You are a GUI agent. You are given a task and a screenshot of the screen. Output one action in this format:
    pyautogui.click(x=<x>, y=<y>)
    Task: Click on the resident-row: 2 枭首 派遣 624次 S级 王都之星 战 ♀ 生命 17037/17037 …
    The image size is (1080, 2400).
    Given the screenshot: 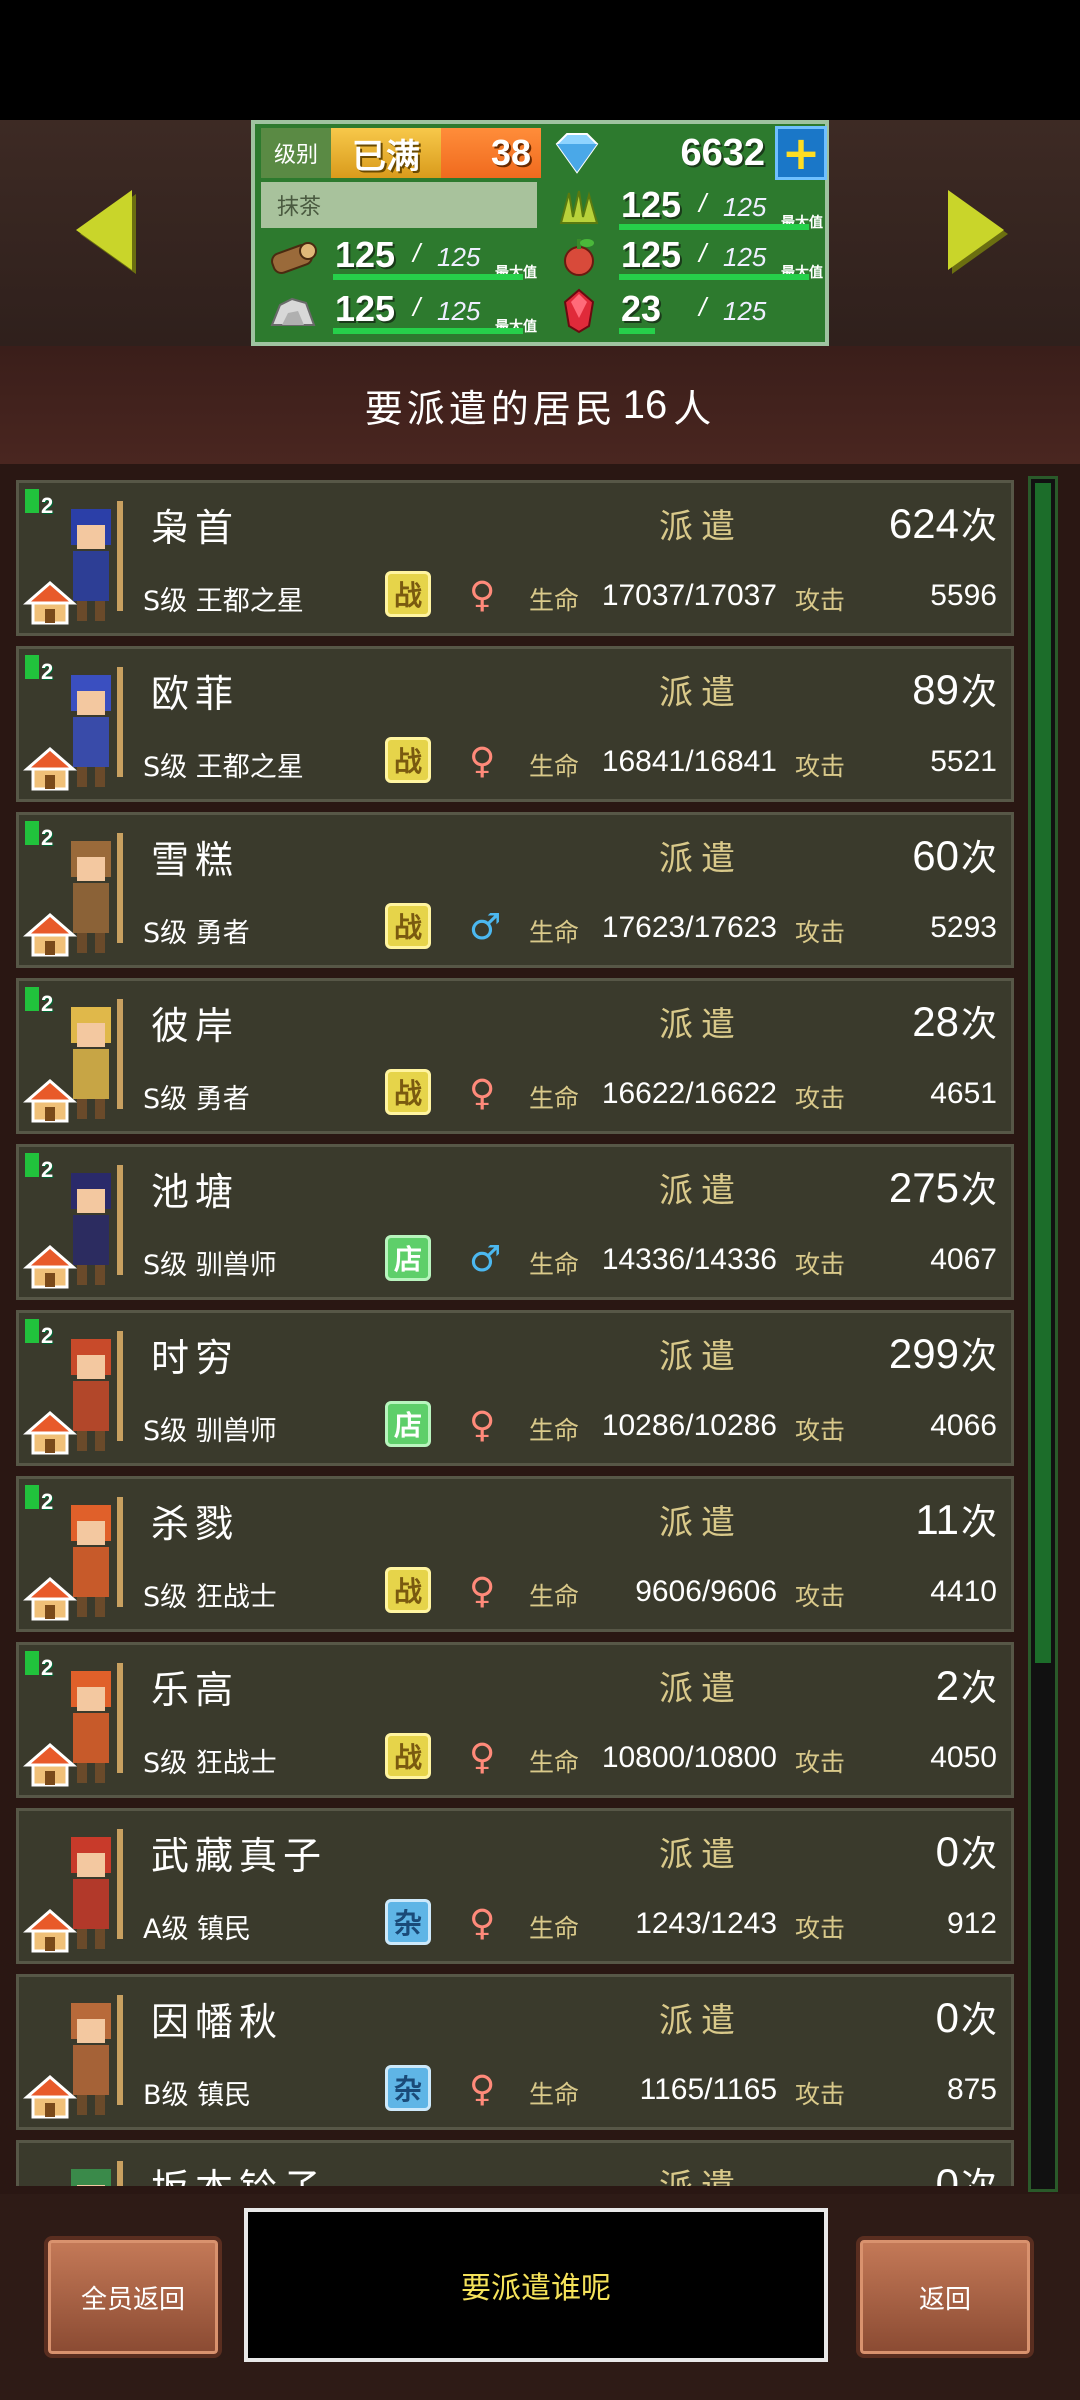 What is the action you would take?
    pyautogui.click(x=515, y=558)
    